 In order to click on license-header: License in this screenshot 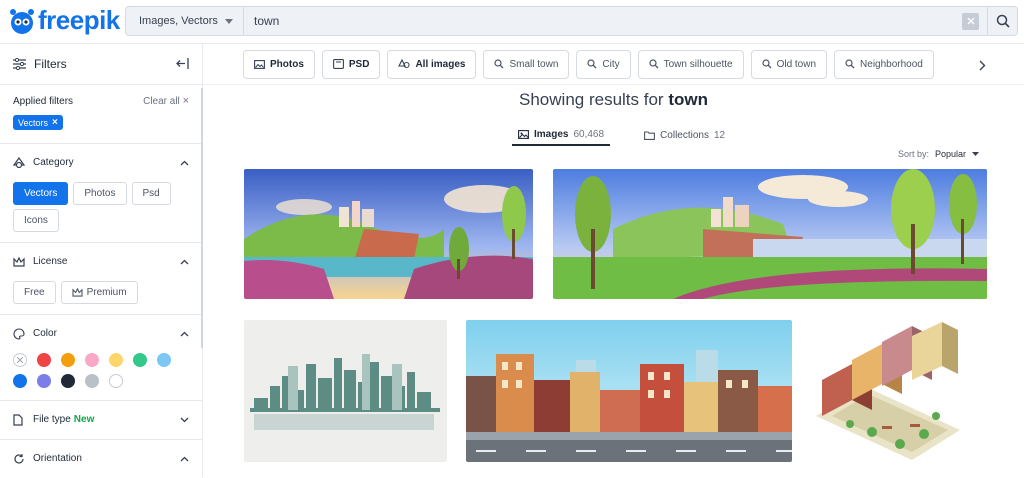, I will do `click(101, 262)`.